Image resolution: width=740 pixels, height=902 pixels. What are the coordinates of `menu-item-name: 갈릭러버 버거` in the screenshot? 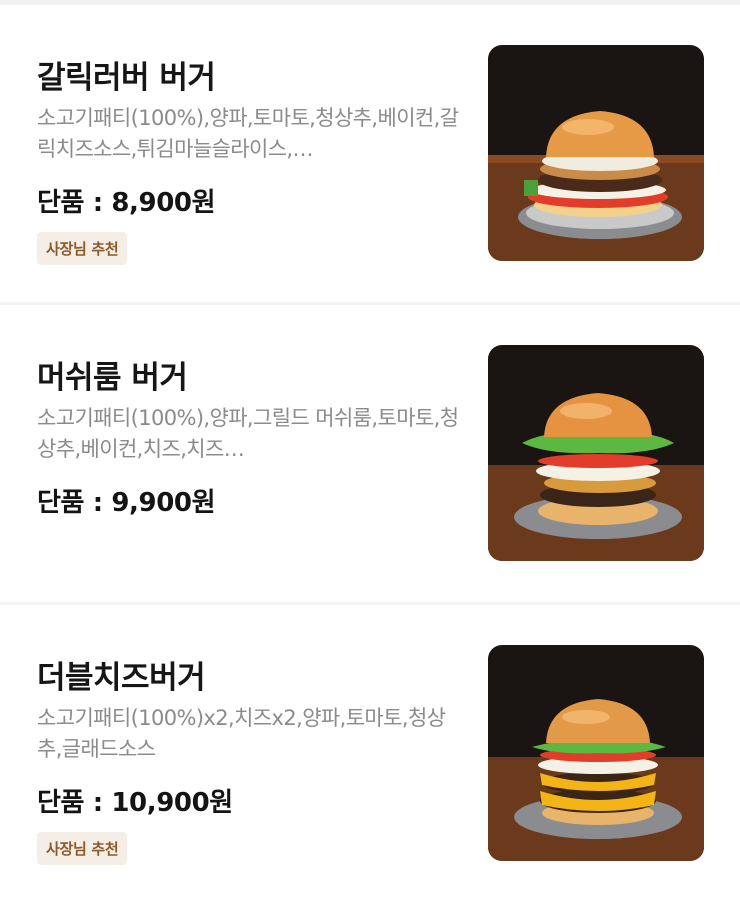 It's located at (126, 78).